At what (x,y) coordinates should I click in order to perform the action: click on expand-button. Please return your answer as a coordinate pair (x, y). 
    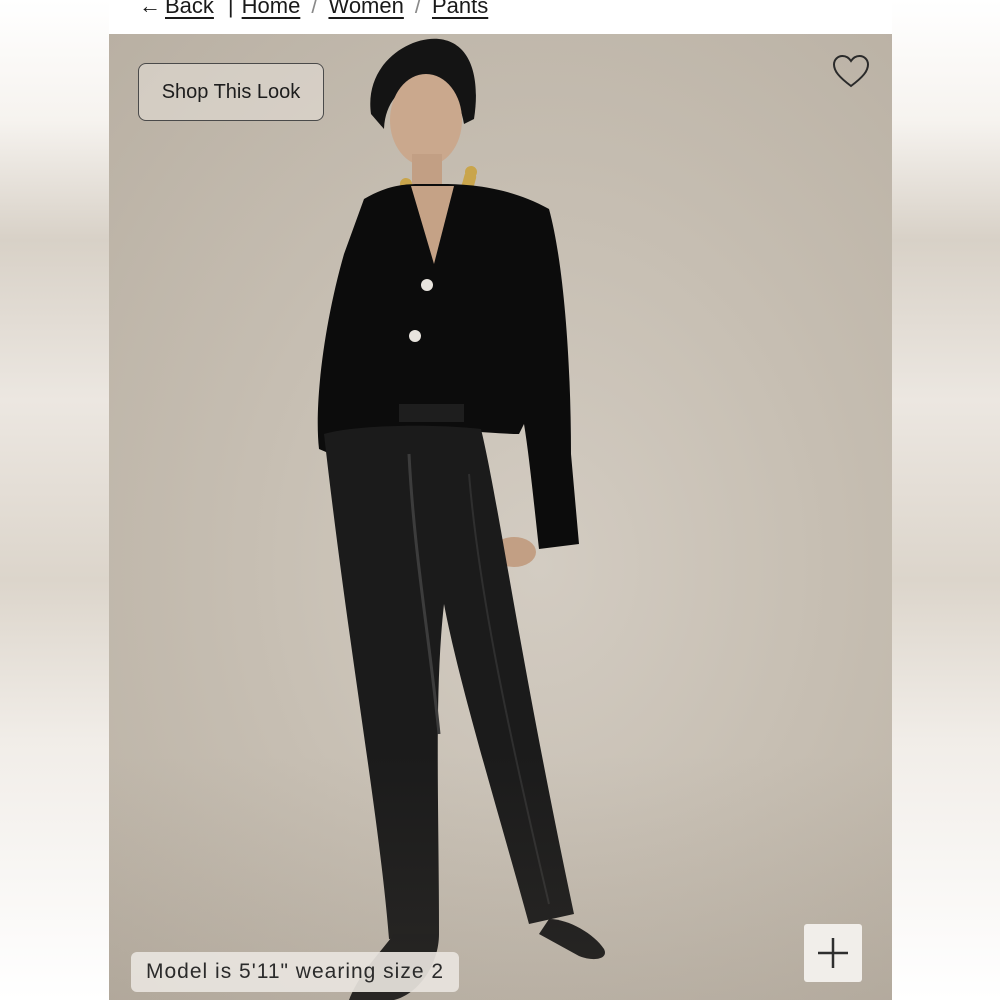
    Looking at the image, I should click on (833, 953).